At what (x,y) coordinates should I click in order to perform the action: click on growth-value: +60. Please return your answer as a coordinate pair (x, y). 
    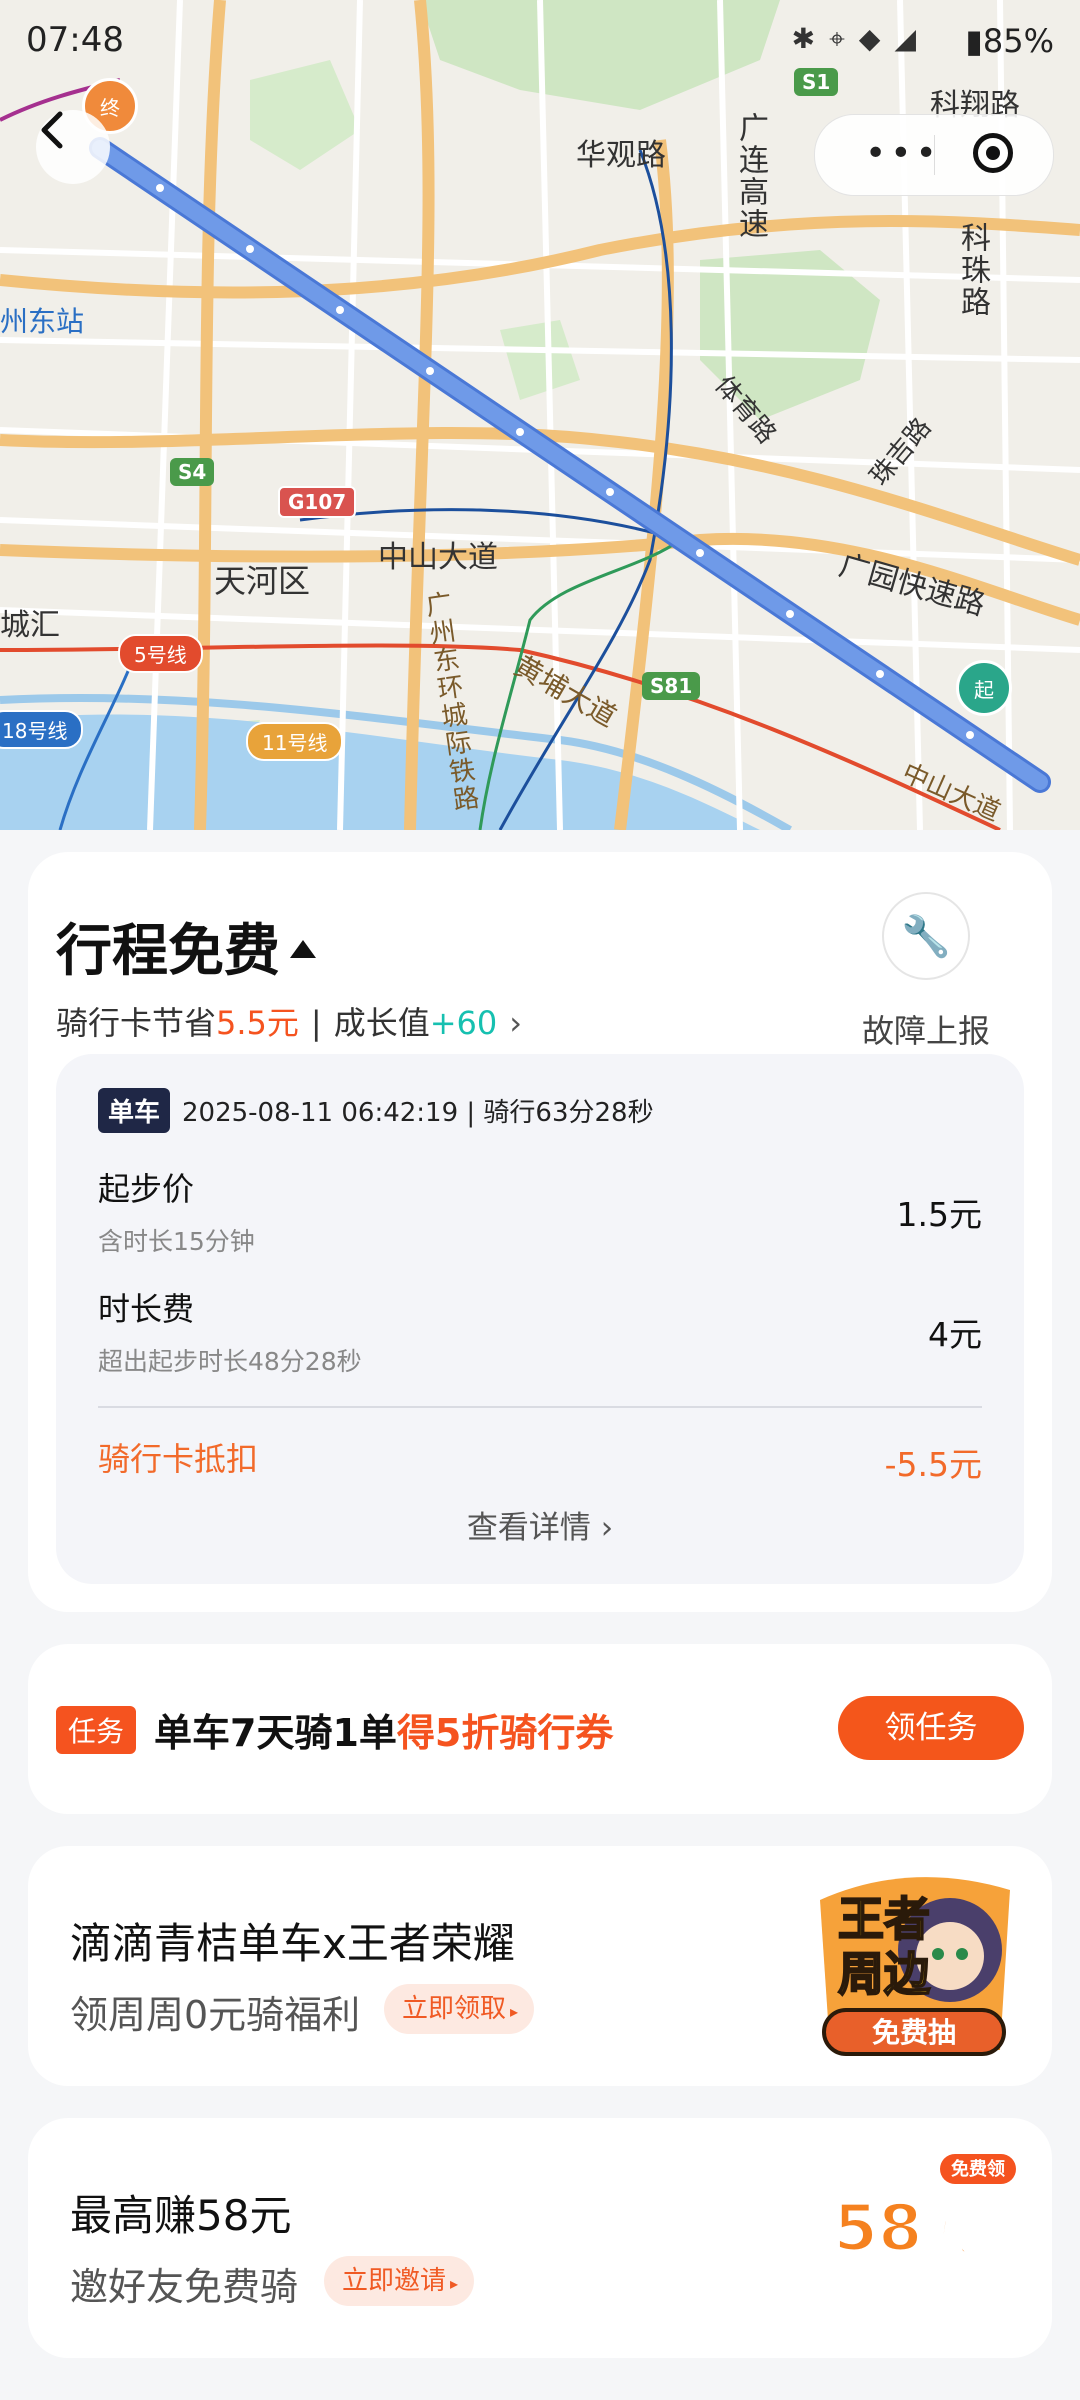
    Looking at the image, I should click on (463, 1023).